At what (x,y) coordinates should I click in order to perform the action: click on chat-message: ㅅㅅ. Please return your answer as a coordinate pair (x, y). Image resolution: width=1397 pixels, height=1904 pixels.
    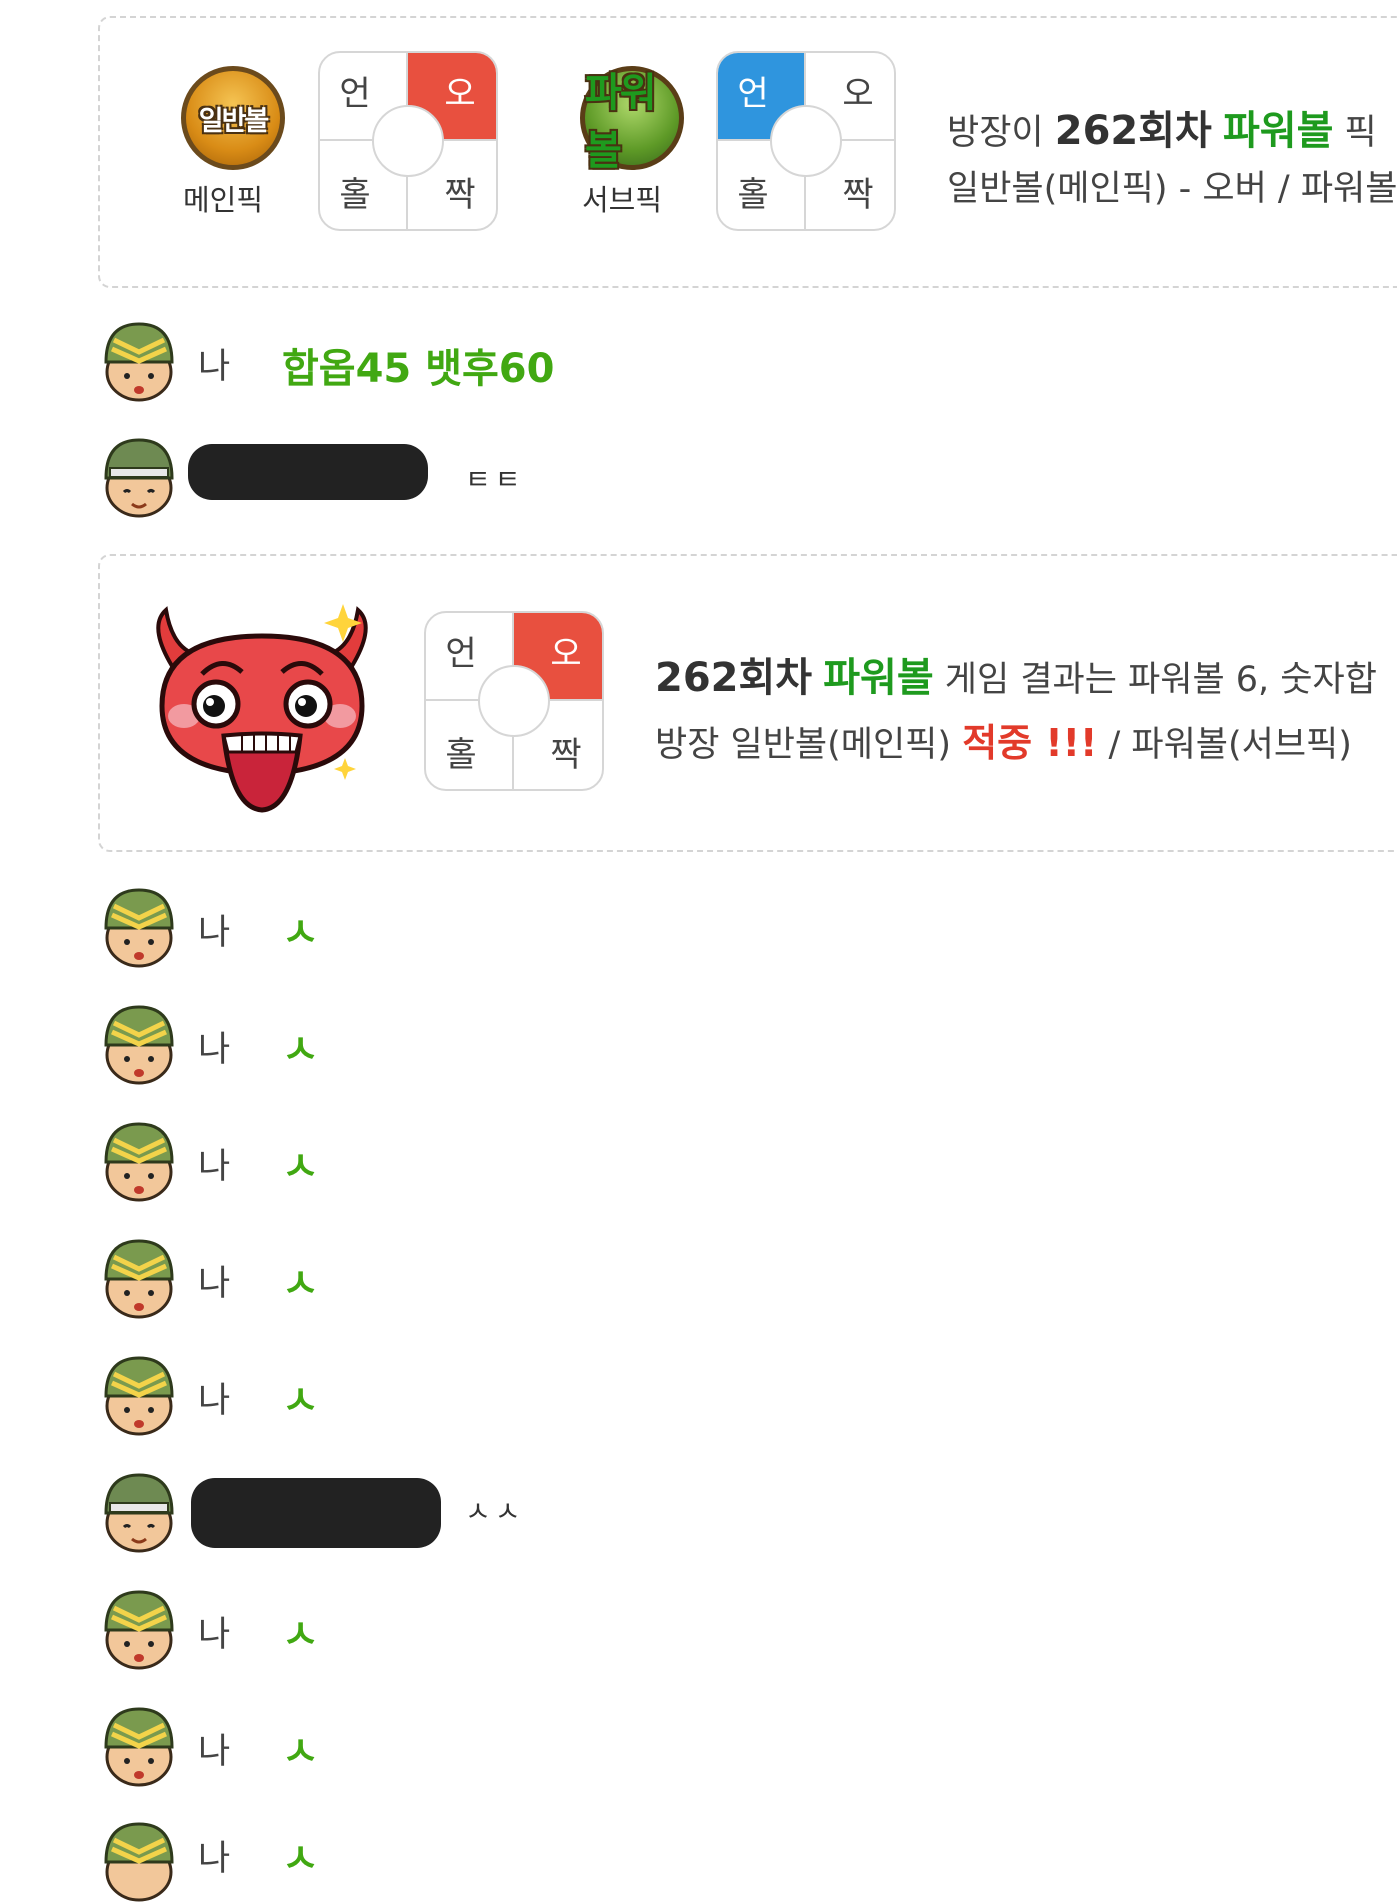
    Looking at the image, I should click on (495, 1511).